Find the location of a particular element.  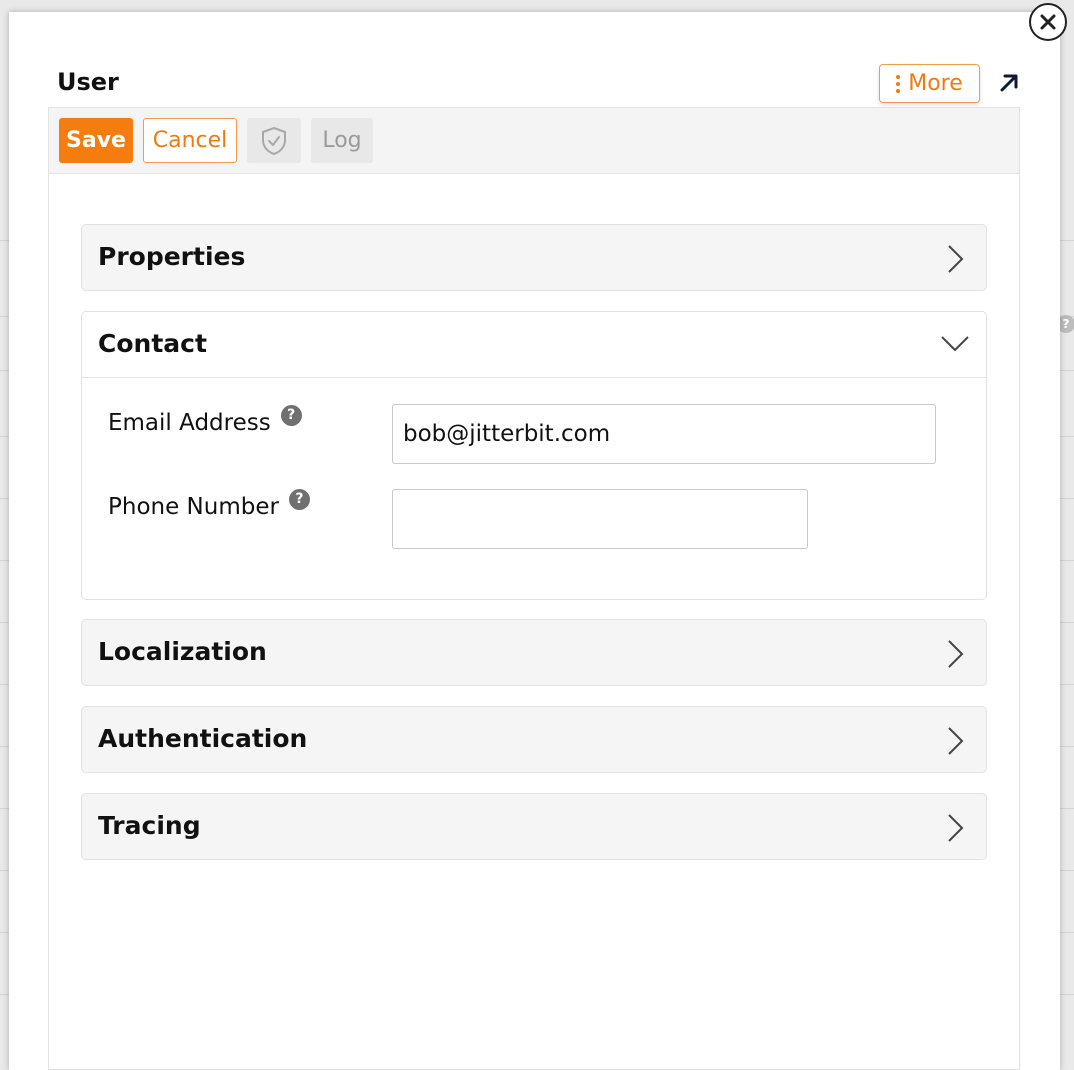

cancel-button: Cancel is located at coordinates (190, 140).